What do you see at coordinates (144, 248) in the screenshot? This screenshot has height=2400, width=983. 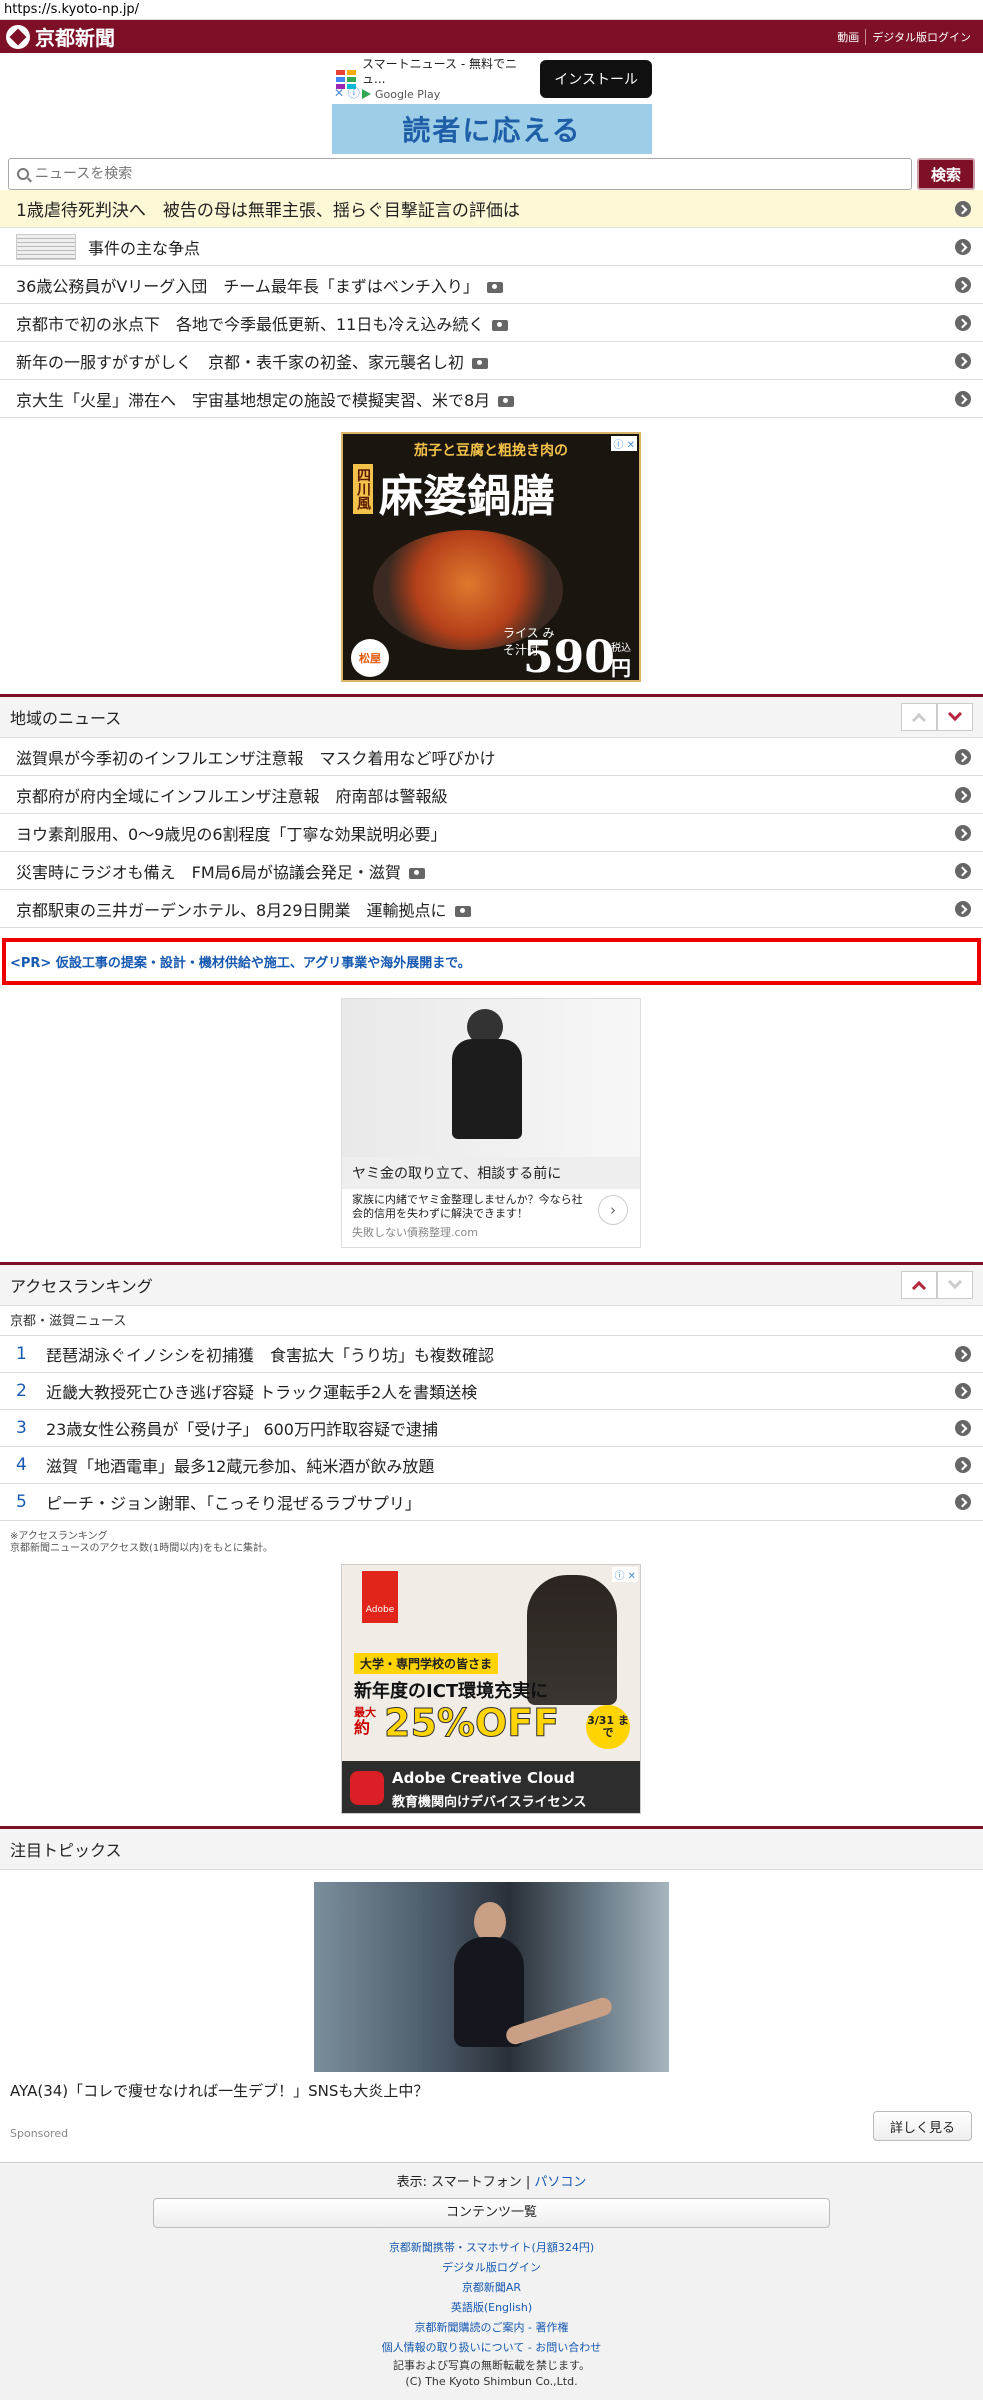 I see `news-title: 事件の主な争点` at bounding box center [144, 248].